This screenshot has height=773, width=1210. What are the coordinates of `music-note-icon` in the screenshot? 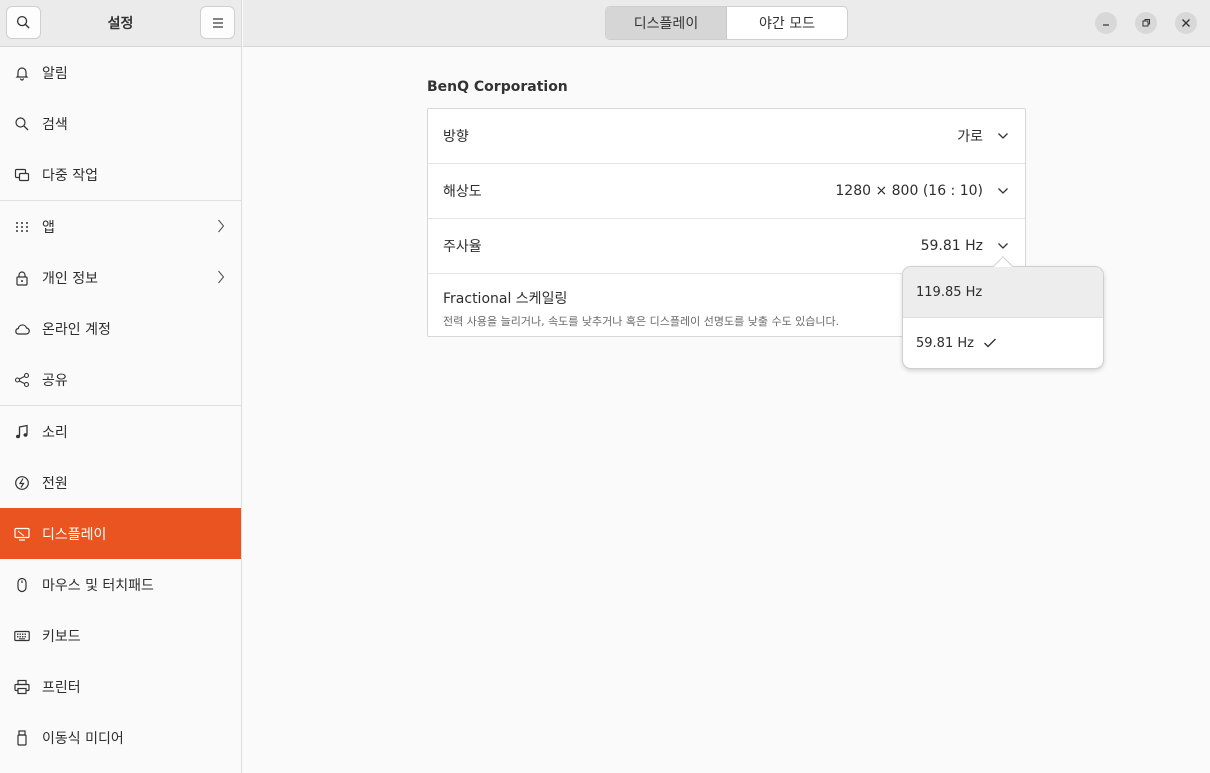 It's located at (22, 432).